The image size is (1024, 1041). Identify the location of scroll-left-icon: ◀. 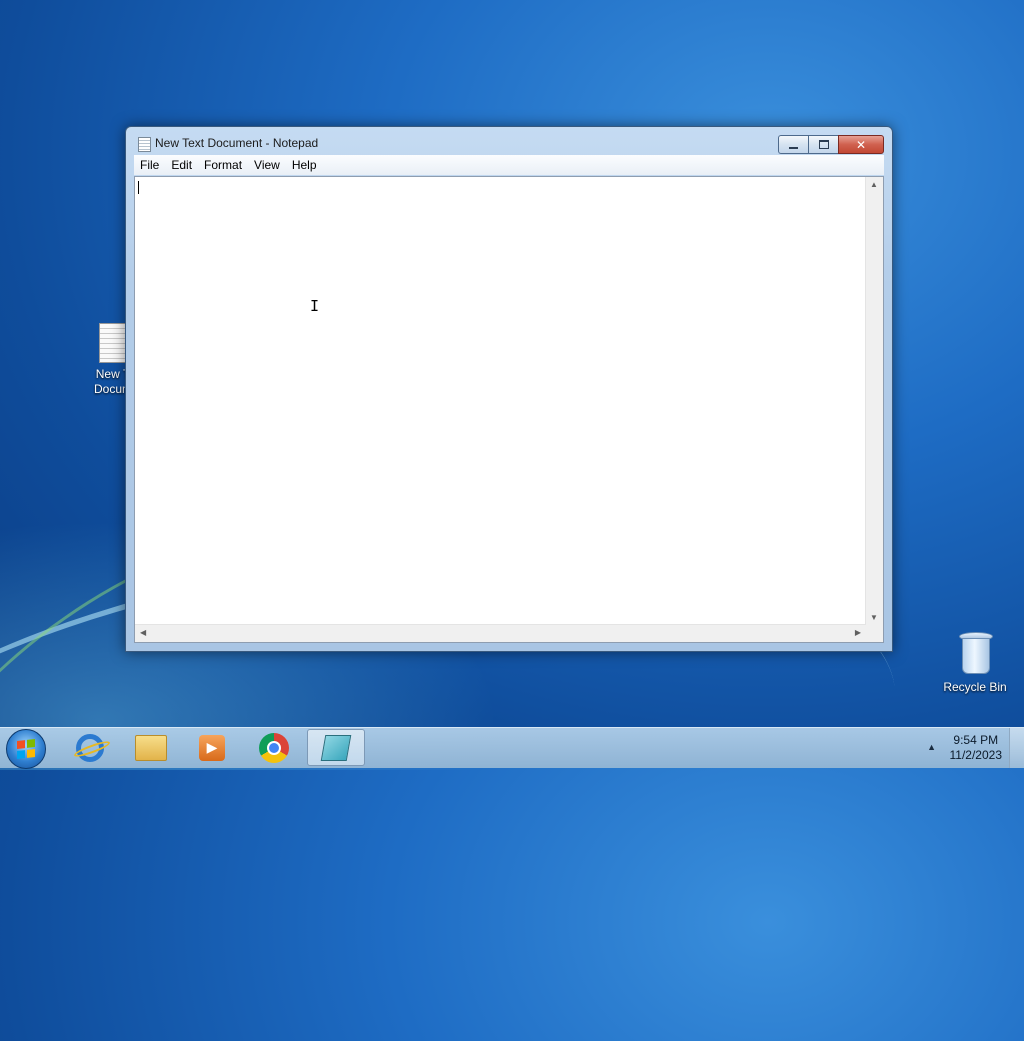
(143, 632).